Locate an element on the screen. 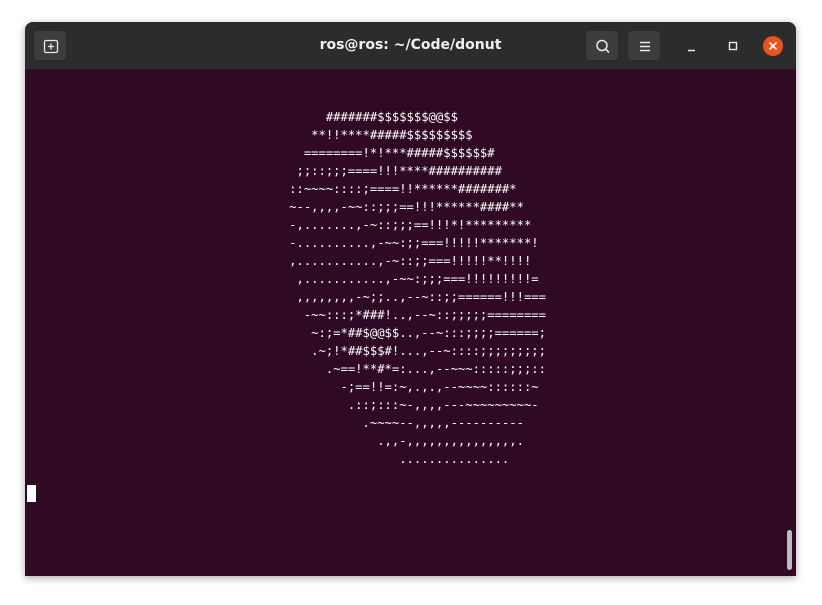  search-button is located at coordinates (602, 45).